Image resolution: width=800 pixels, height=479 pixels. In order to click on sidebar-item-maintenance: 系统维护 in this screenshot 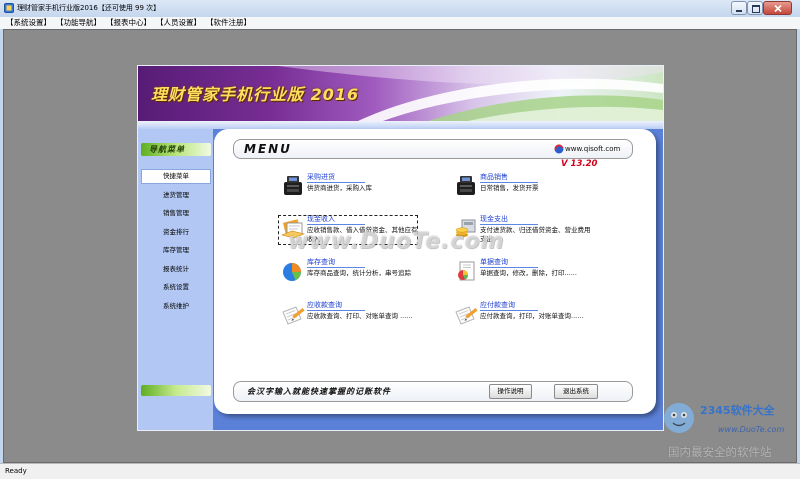, I will do `click(176, 306)`.